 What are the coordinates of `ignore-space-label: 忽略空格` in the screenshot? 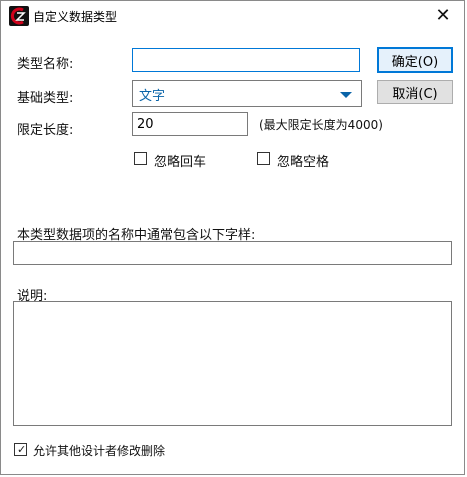 It's located at (303, 162).